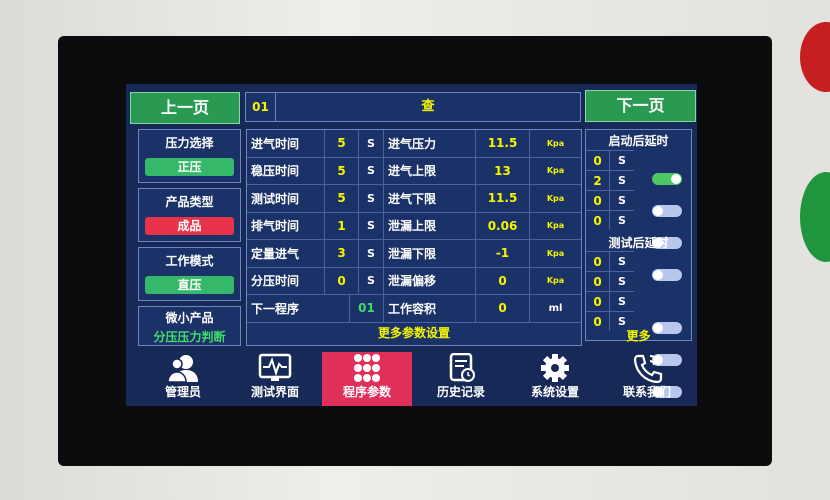 Image resolution: width=830 pixels, height=500 pixels. I want to click on param-label: 泄漏上限, so click(430, 226).